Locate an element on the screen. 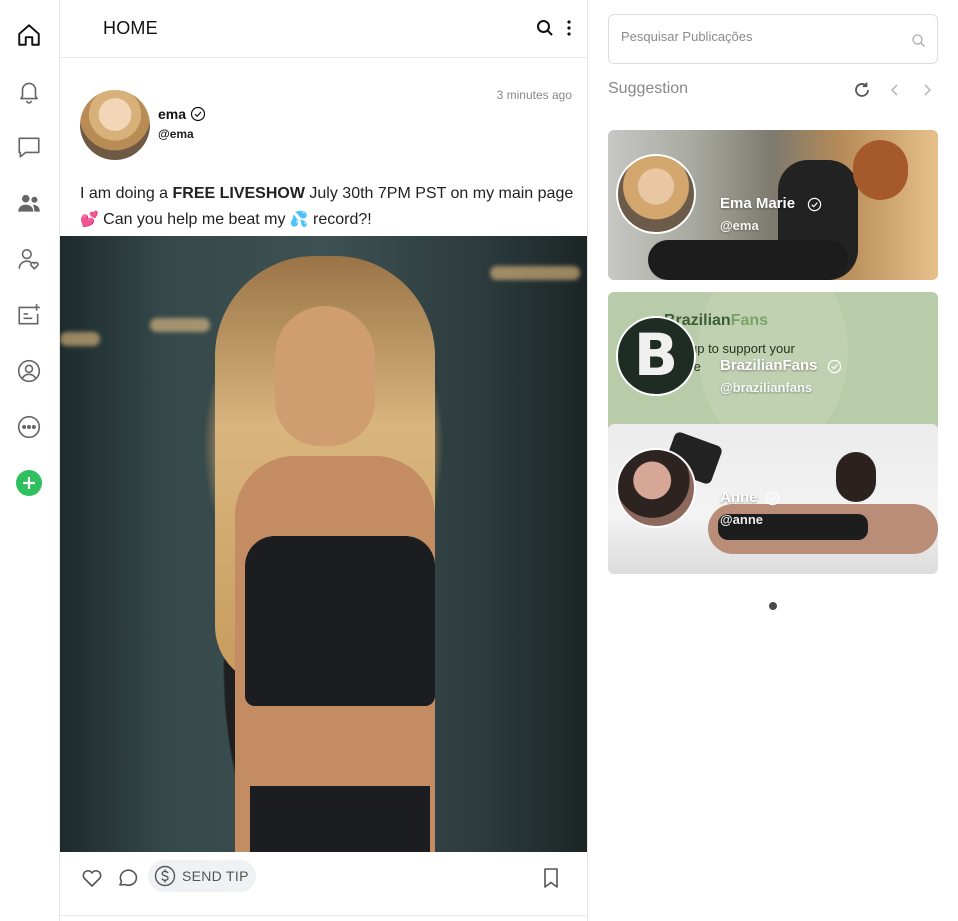  card-handle: @ema is located at coordinates (739, 225).